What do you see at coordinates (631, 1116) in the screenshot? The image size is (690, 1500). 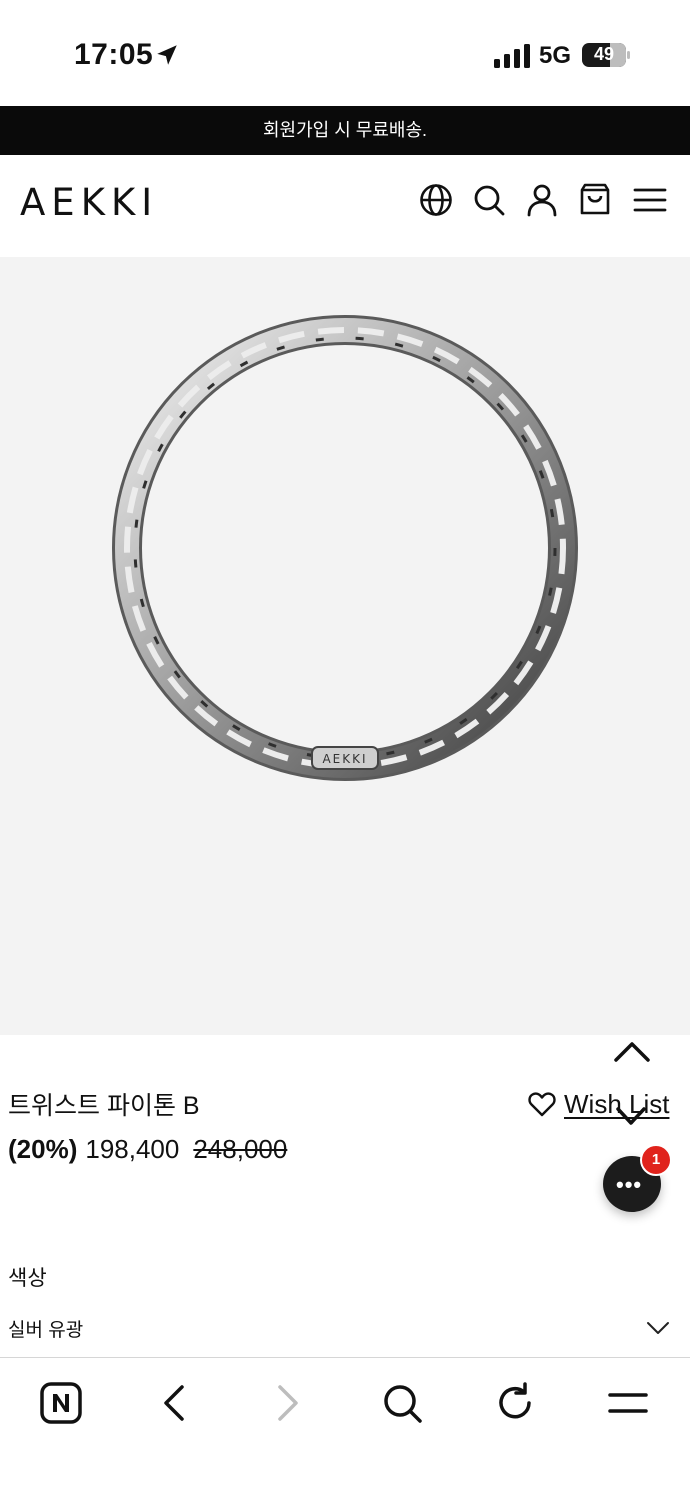 I see `scroll-down-icon` at bounding box center [631, 1116].